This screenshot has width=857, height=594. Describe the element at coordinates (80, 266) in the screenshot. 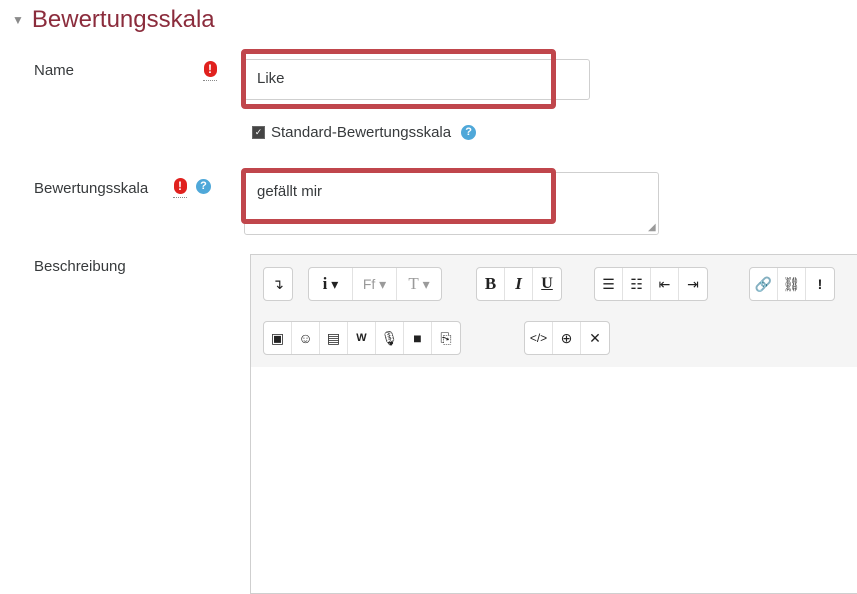

I see `description-label: Beschreibung` at that location.